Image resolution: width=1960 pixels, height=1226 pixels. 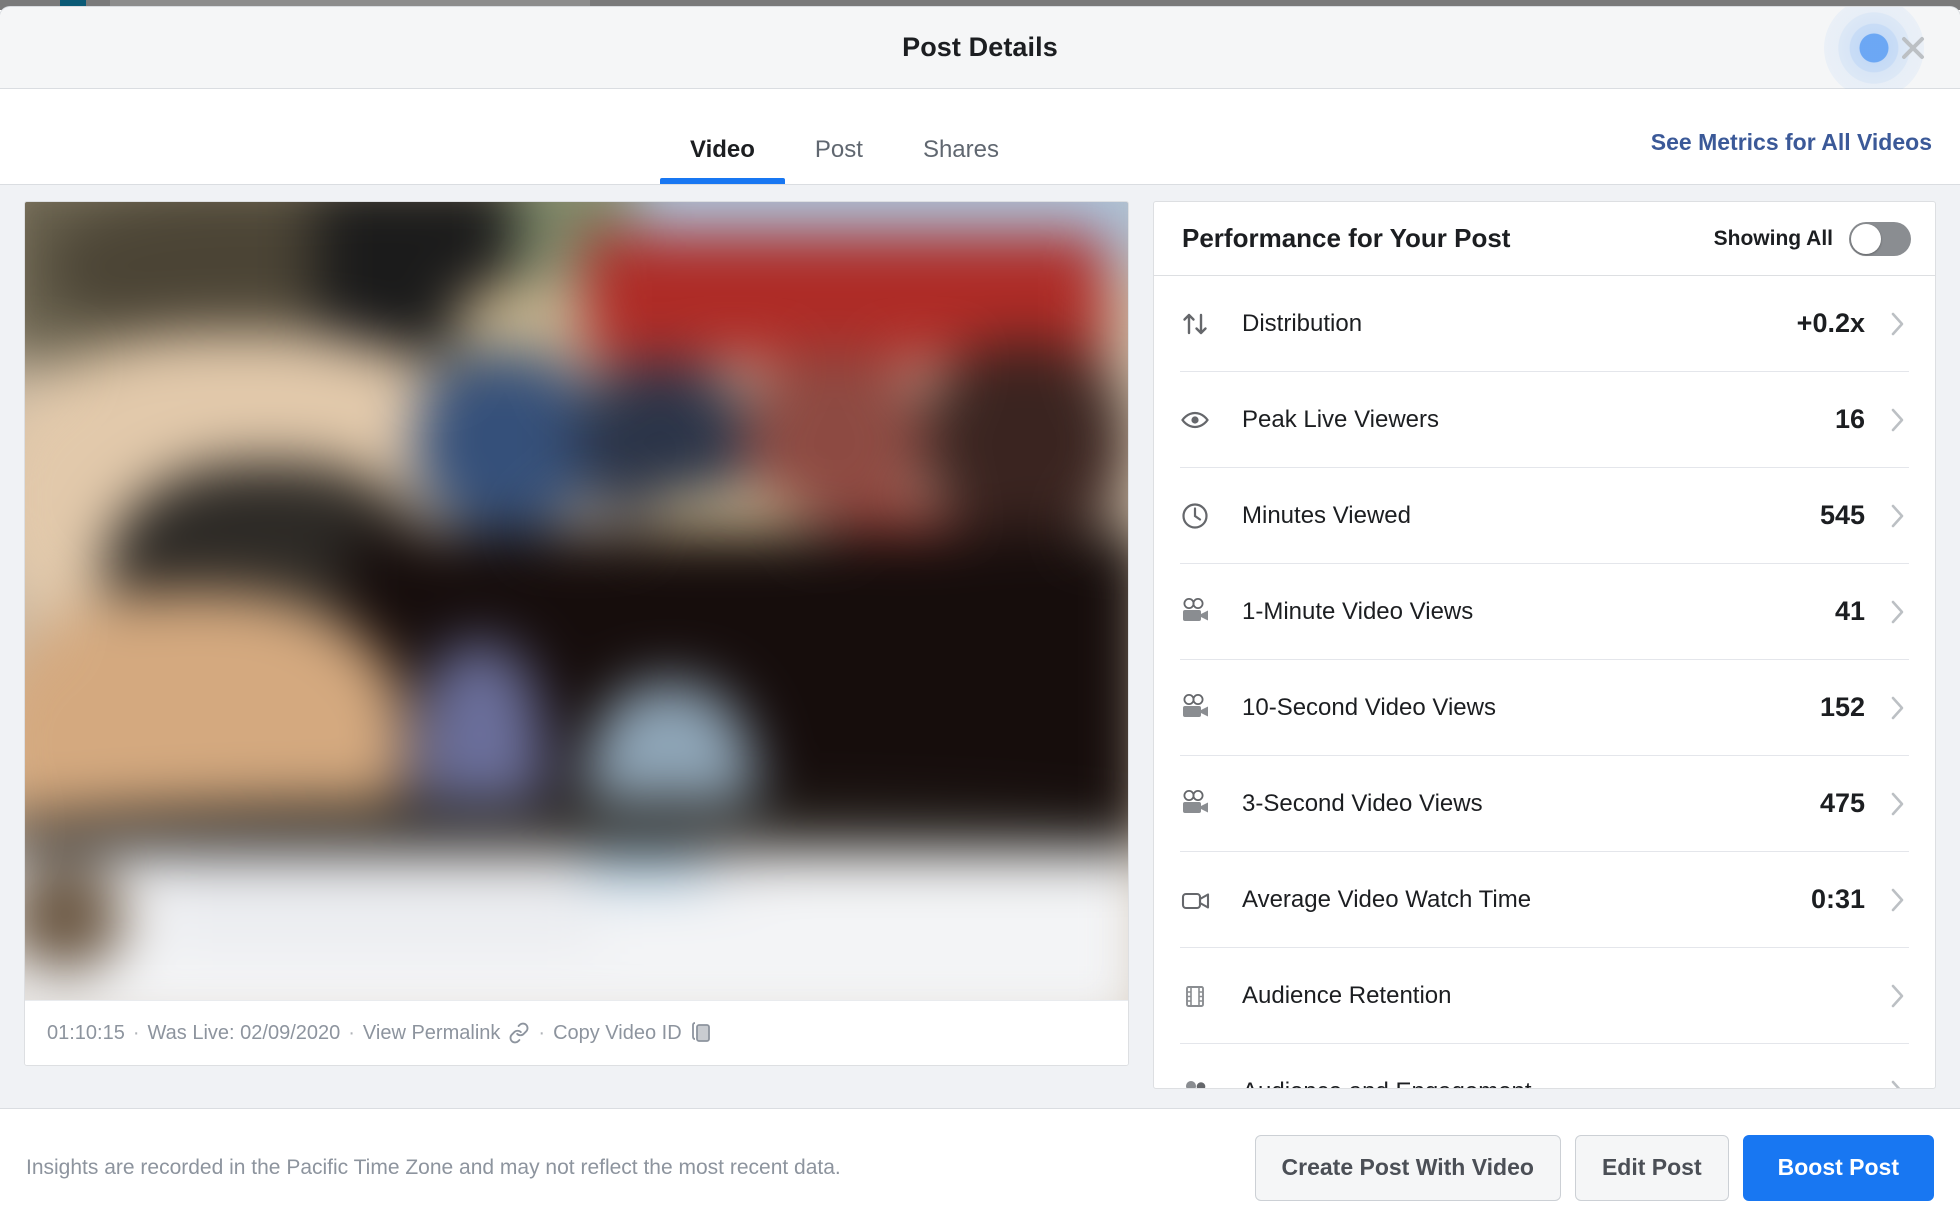 What do you see at coordinates (1206, 324) in the screenshot?
I see `sort-arrows-icon` at bounding box center [1206, 324].